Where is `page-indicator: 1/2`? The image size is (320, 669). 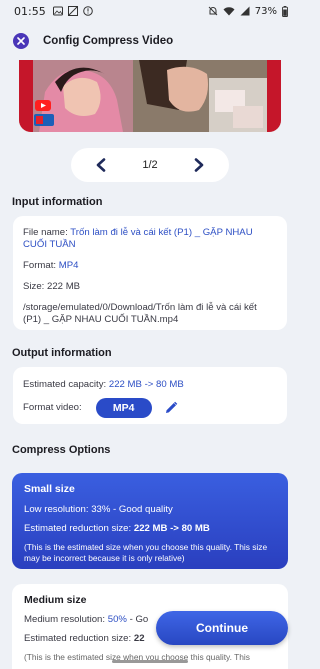
page-indicator: 1/2 is located at coordinates (150, 165).